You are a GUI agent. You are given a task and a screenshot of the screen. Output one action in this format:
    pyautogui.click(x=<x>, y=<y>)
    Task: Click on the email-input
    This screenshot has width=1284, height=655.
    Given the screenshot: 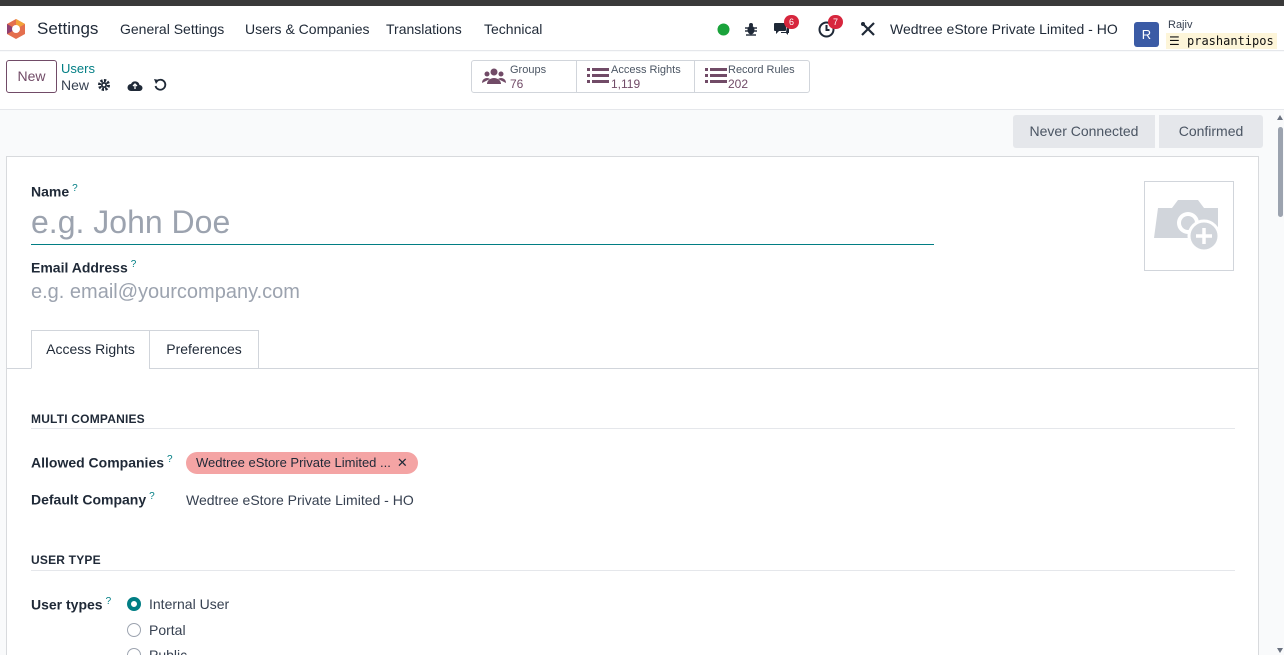 What is the action you would take?
    pyautogui.click(x=281, y=292)
    